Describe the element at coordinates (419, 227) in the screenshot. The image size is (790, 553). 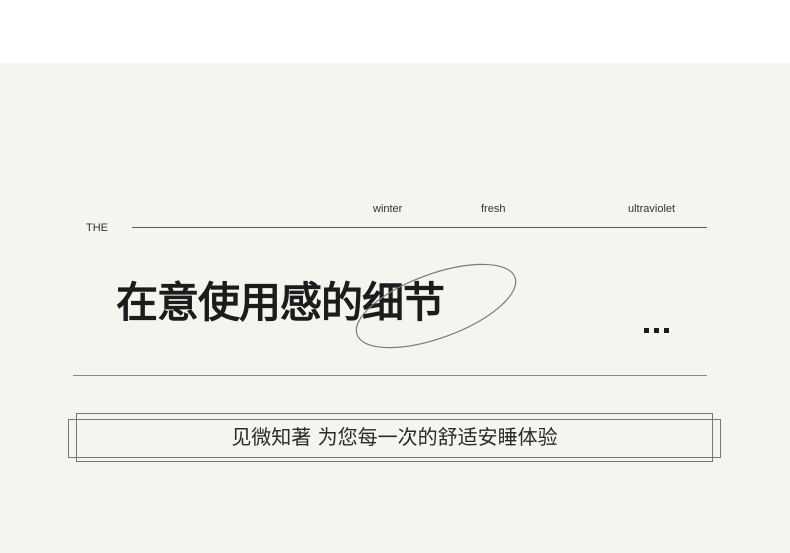
I see `top-divider-line` at that location.